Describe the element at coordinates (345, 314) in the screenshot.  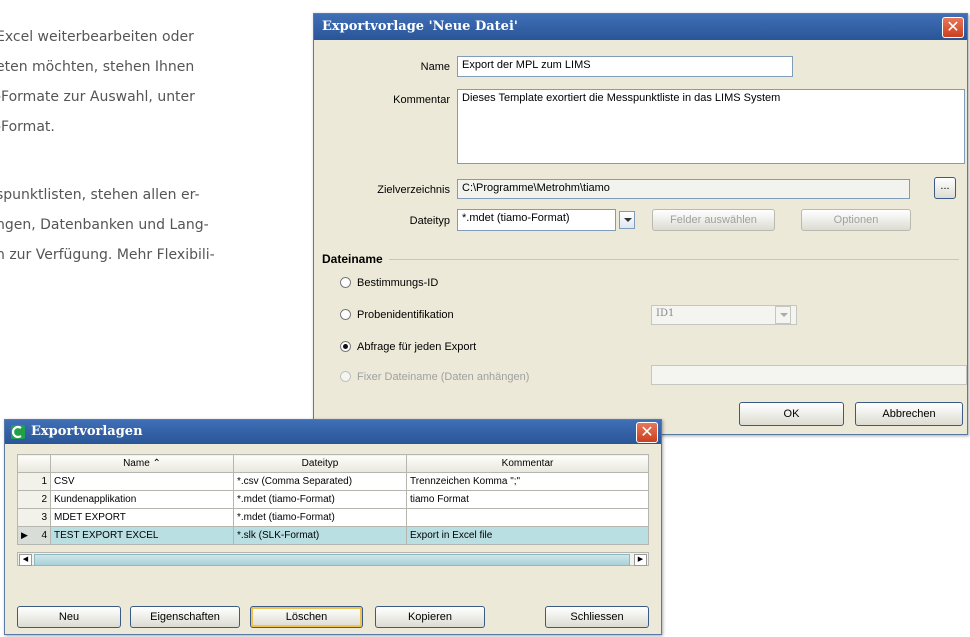
I see `radio-sample-identification` at that location.